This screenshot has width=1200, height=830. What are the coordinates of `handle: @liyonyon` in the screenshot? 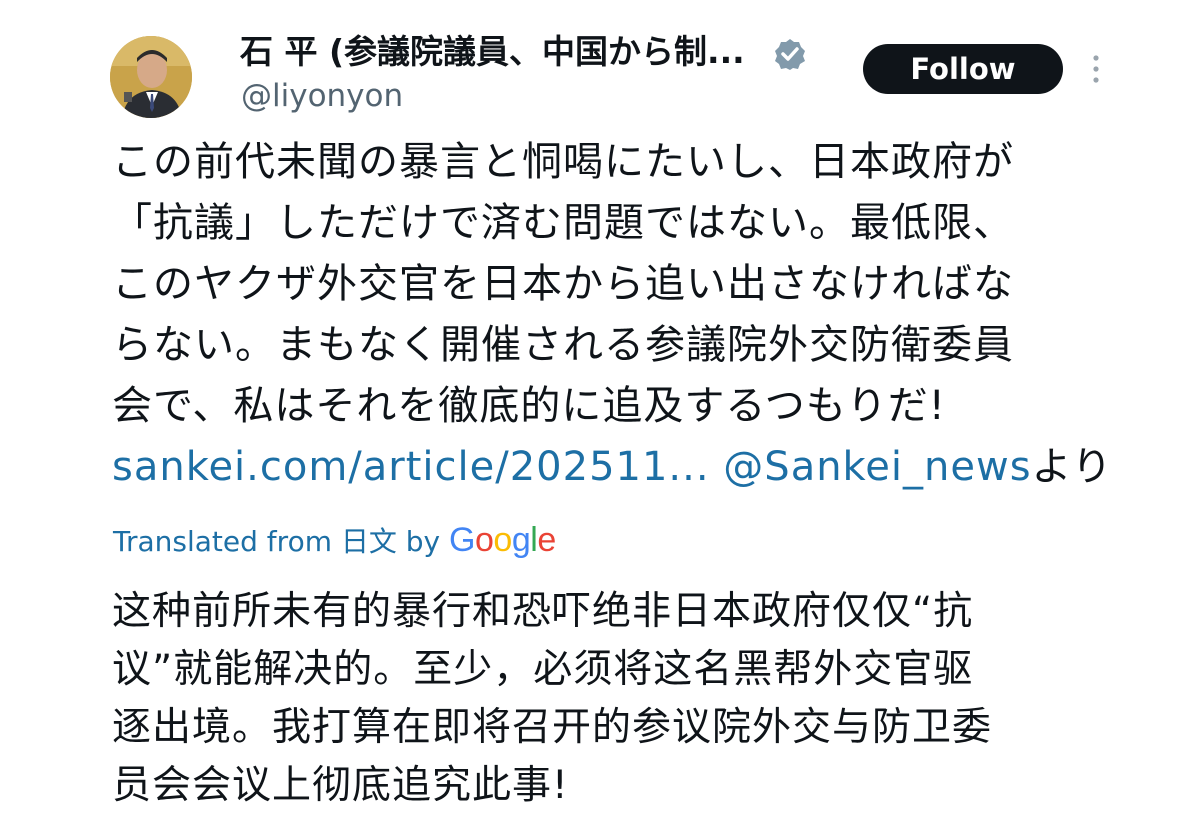 It's located at (322, 96).